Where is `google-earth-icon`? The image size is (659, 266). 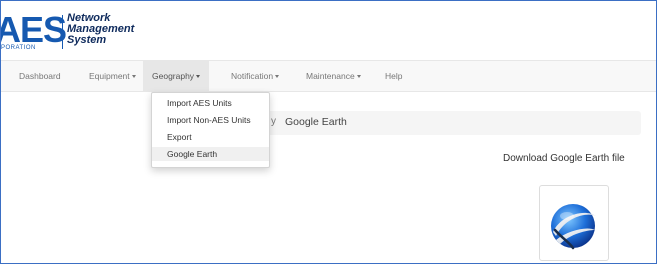
google-earth-icon is located at coordinates (573, 227).